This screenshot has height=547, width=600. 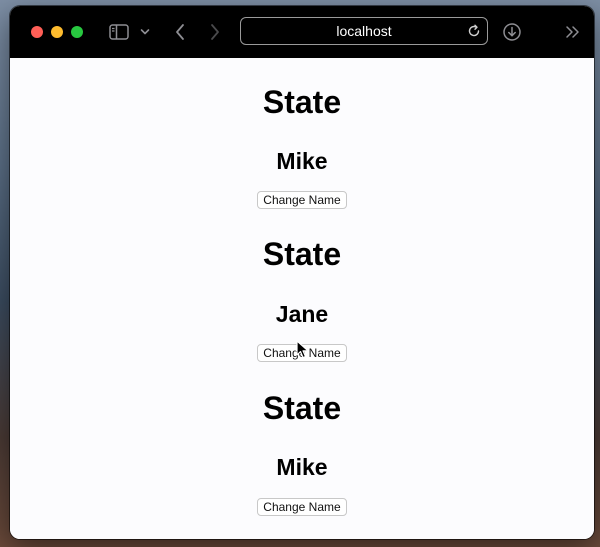 What do you see at coordinates (474, 31) in the screenshot?
I see `reload-icon` at bounding box center [474, 31].